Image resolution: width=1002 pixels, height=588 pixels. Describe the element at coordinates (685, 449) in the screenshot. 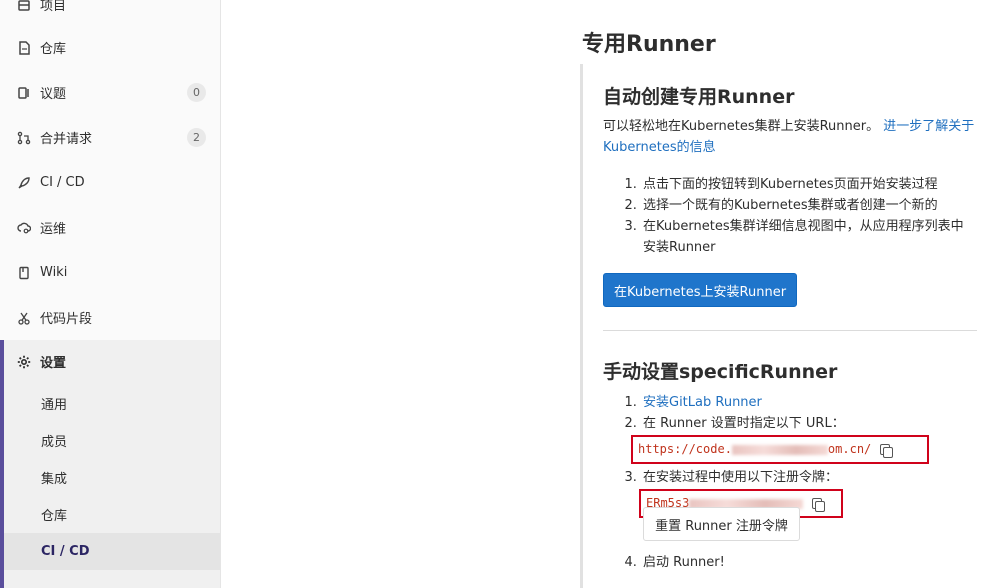

I see `url-prefix: https://code.` at that location.